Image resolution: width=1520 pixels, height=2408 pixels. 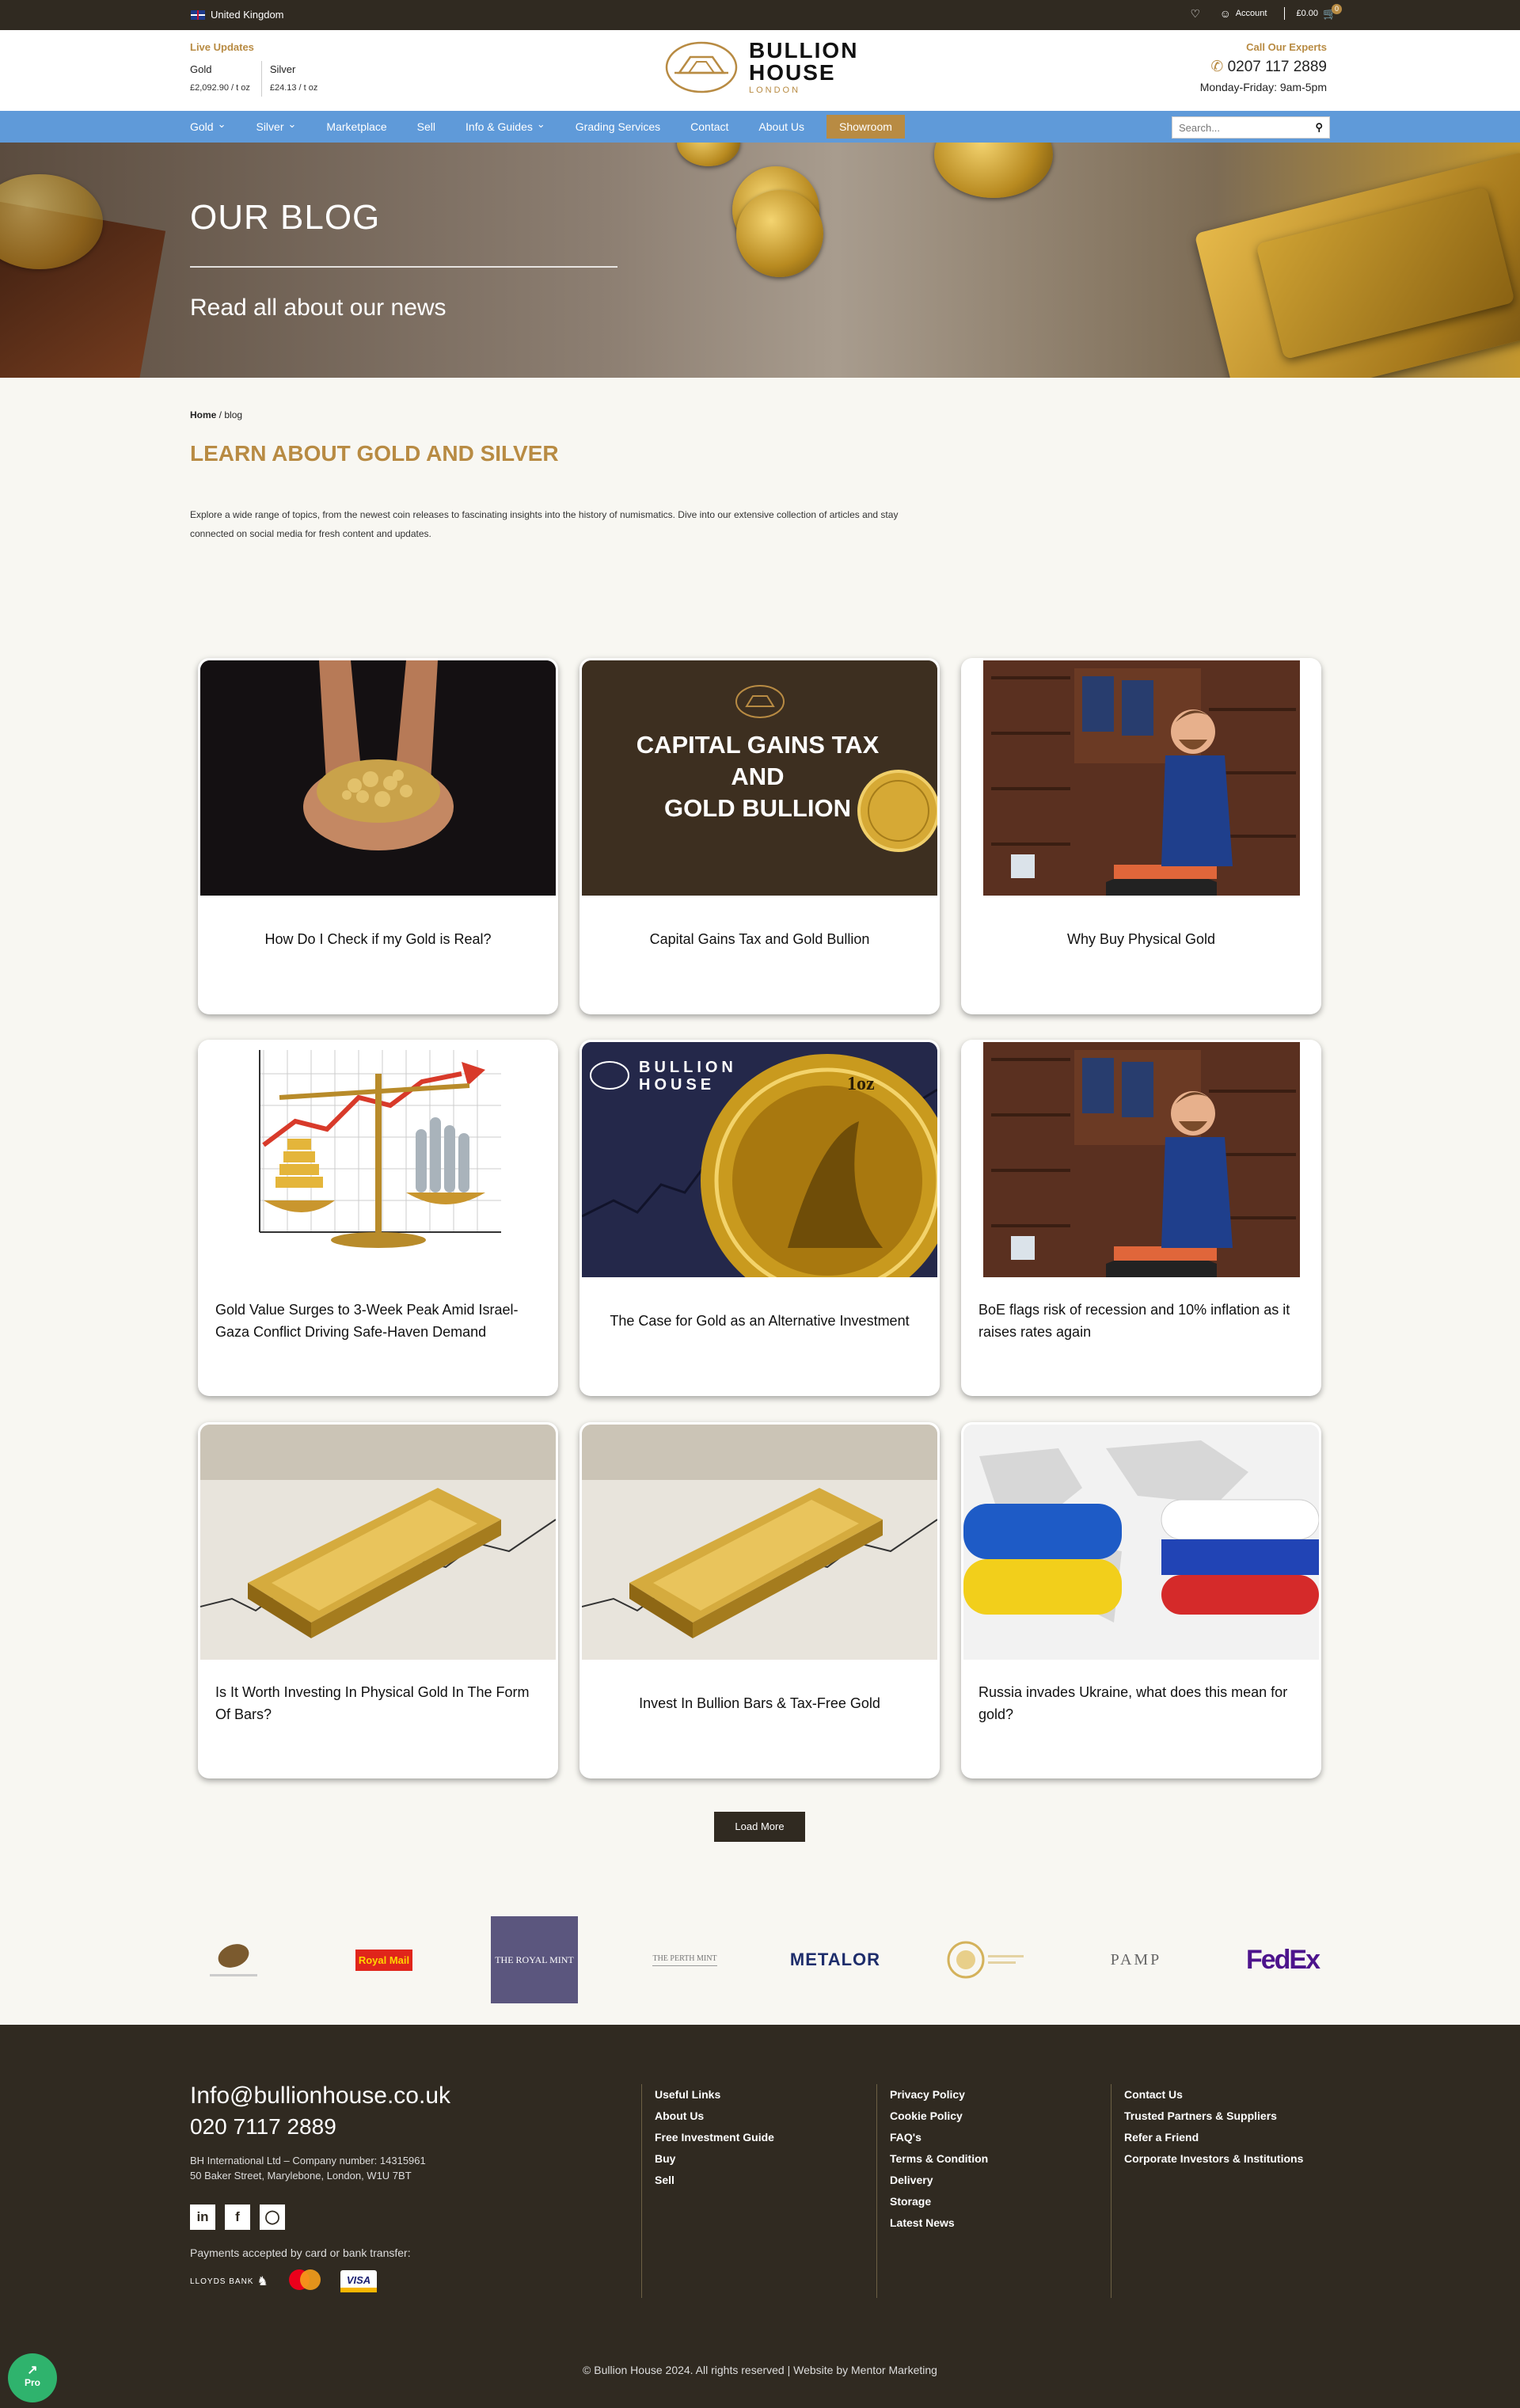 What do you see at coordinates (939, 2201) in the screenshot?
I see `footer-link: Storage` at bounding box center [939, 2201].